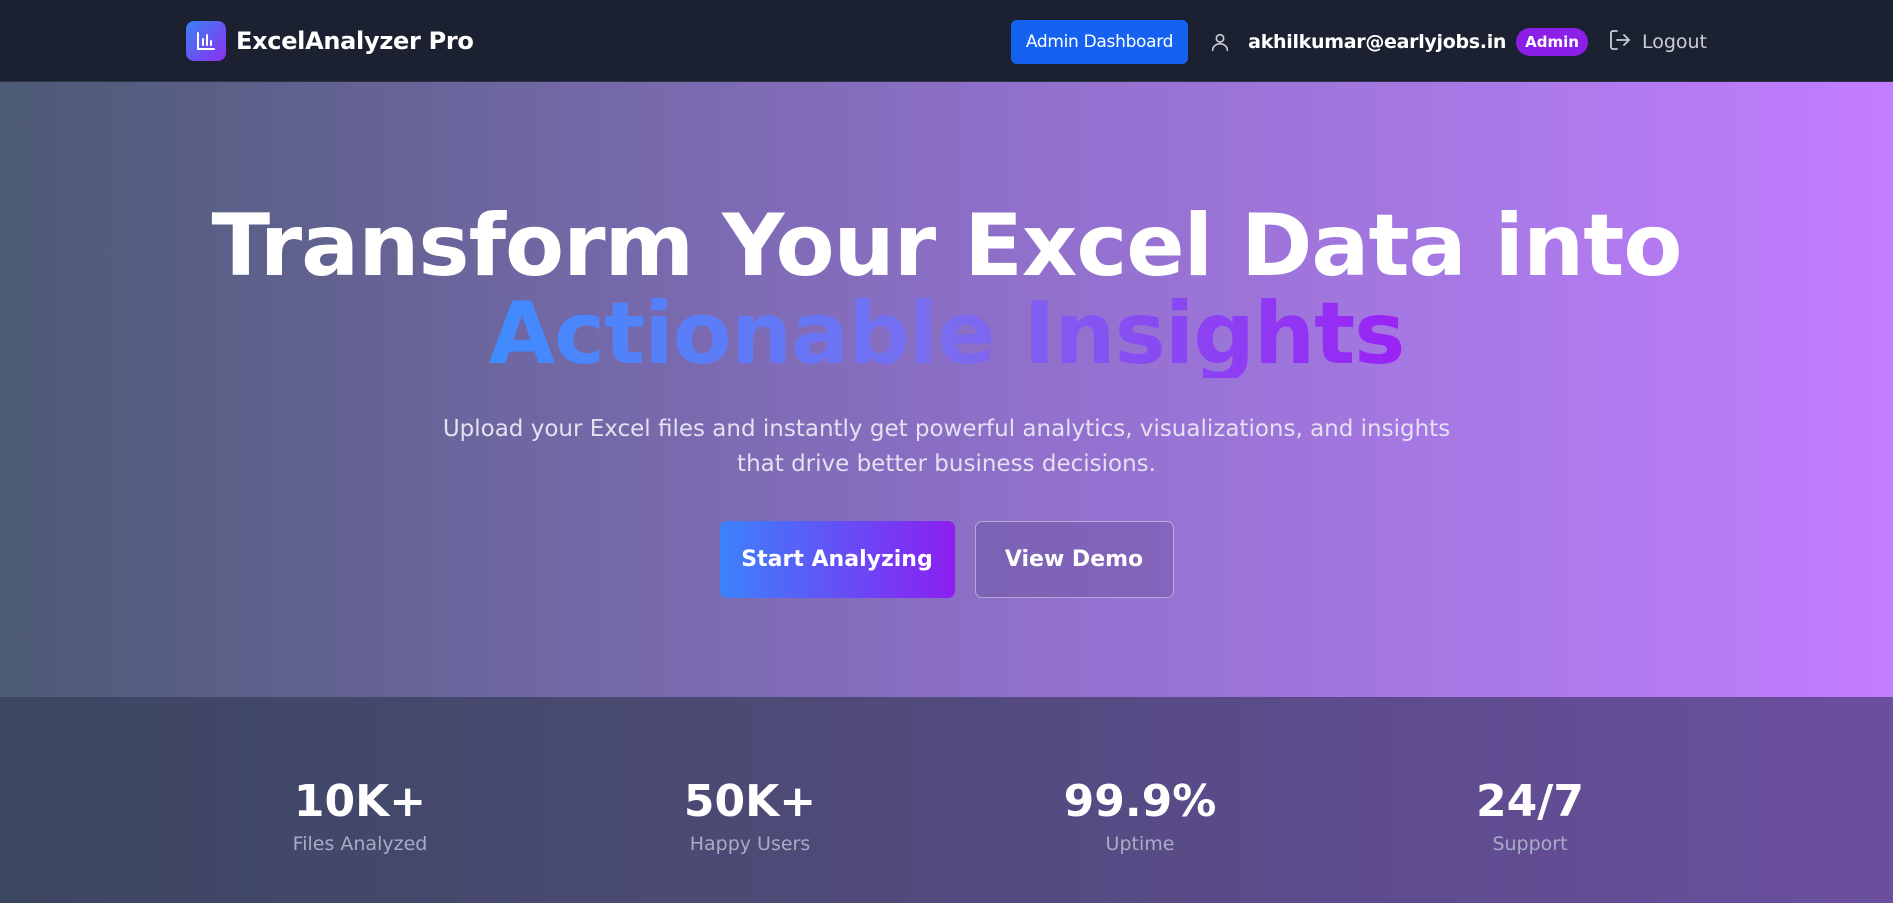  What do you see at coordinates (360, 801) in the screenshot?
I see `stat-value: 10K+` at bounding box center [360, 801].